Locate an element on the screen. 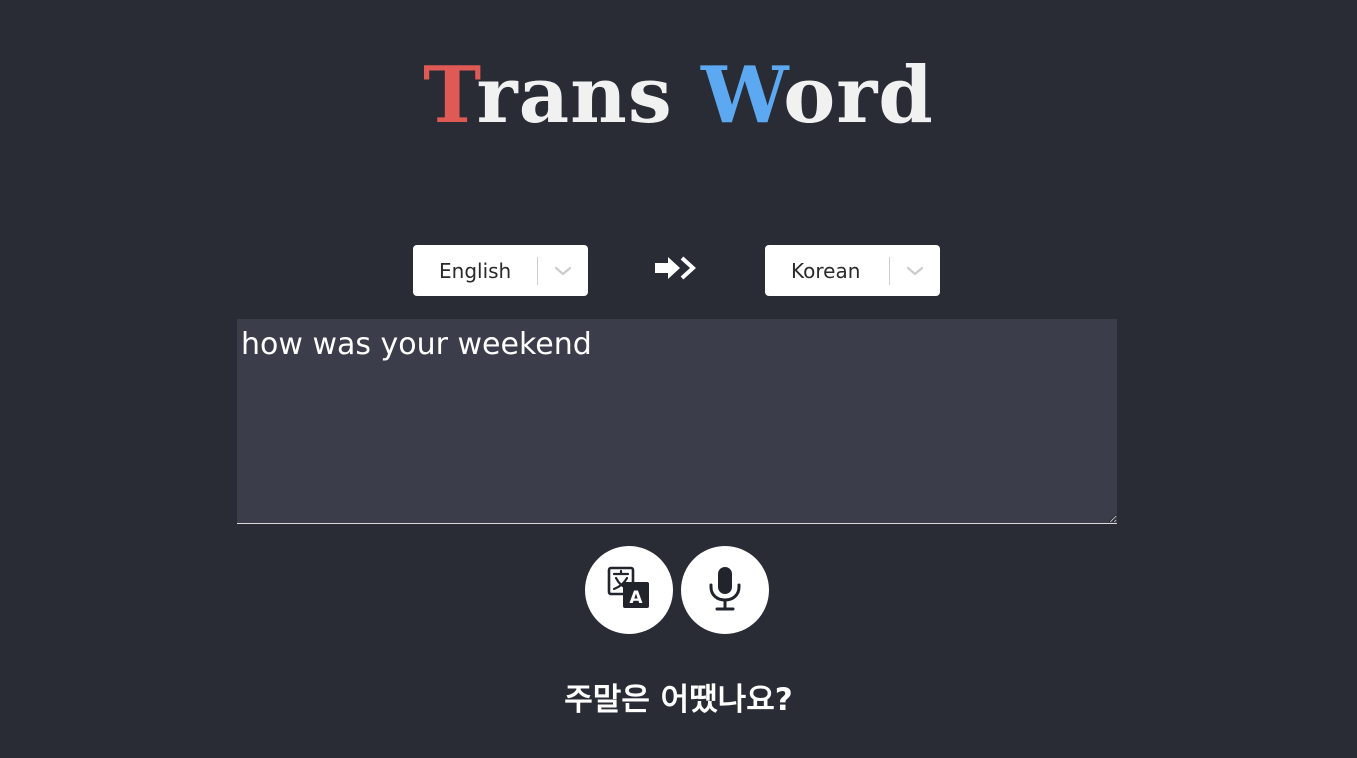 The image size is (1357, 758). translate-icon: A is located at coordinates (629, 590).